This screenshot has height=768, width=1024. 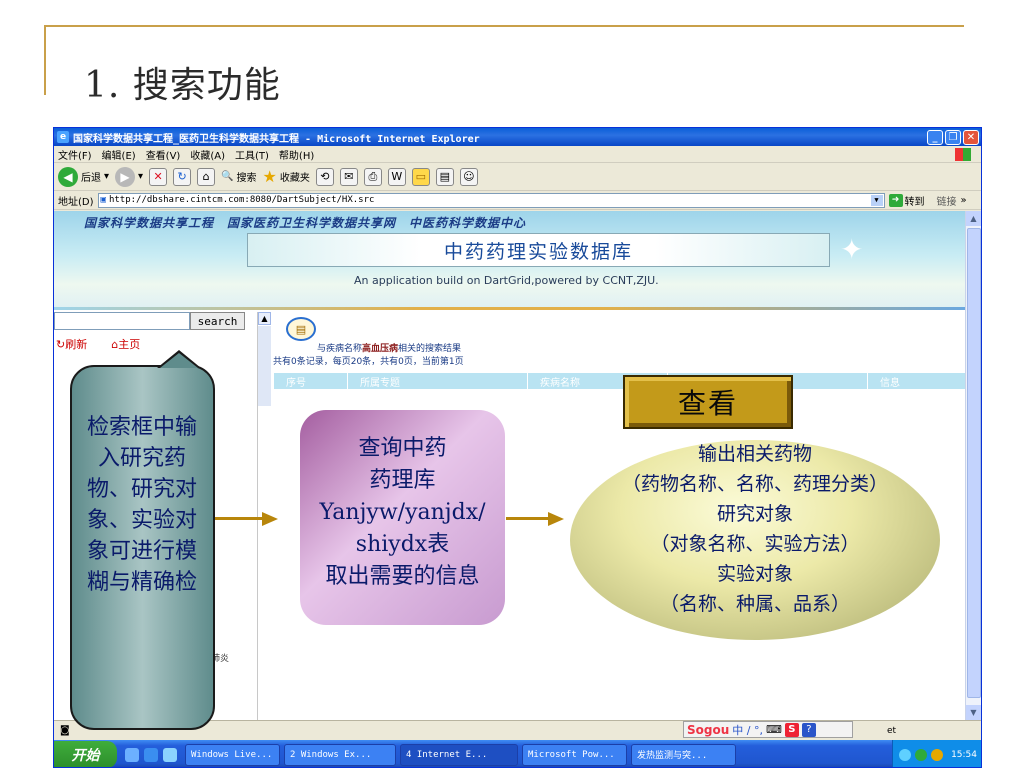 I want to click on scroll-down-icon: ▼, so click(x=973, y=712).